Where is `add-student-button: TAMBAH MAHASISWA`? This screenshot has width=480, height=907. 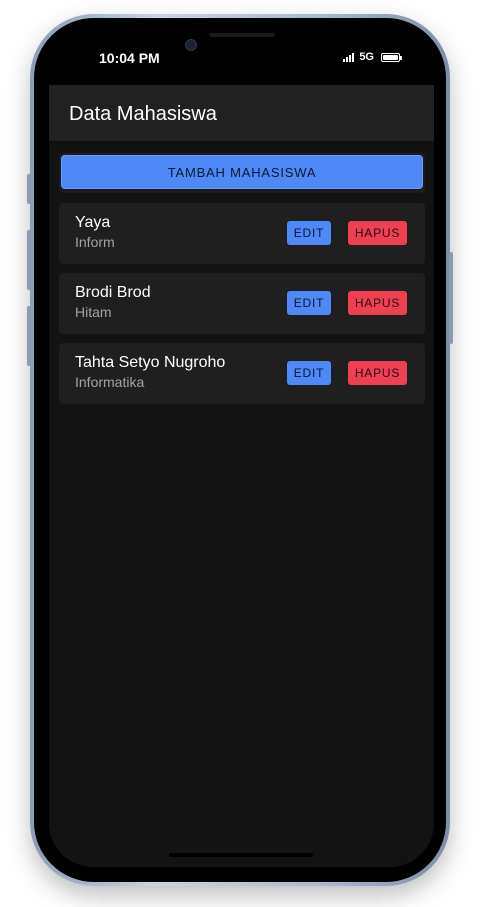 add-student-button: TAMBAH MAHASISWA is located at coordinates (242, 172).